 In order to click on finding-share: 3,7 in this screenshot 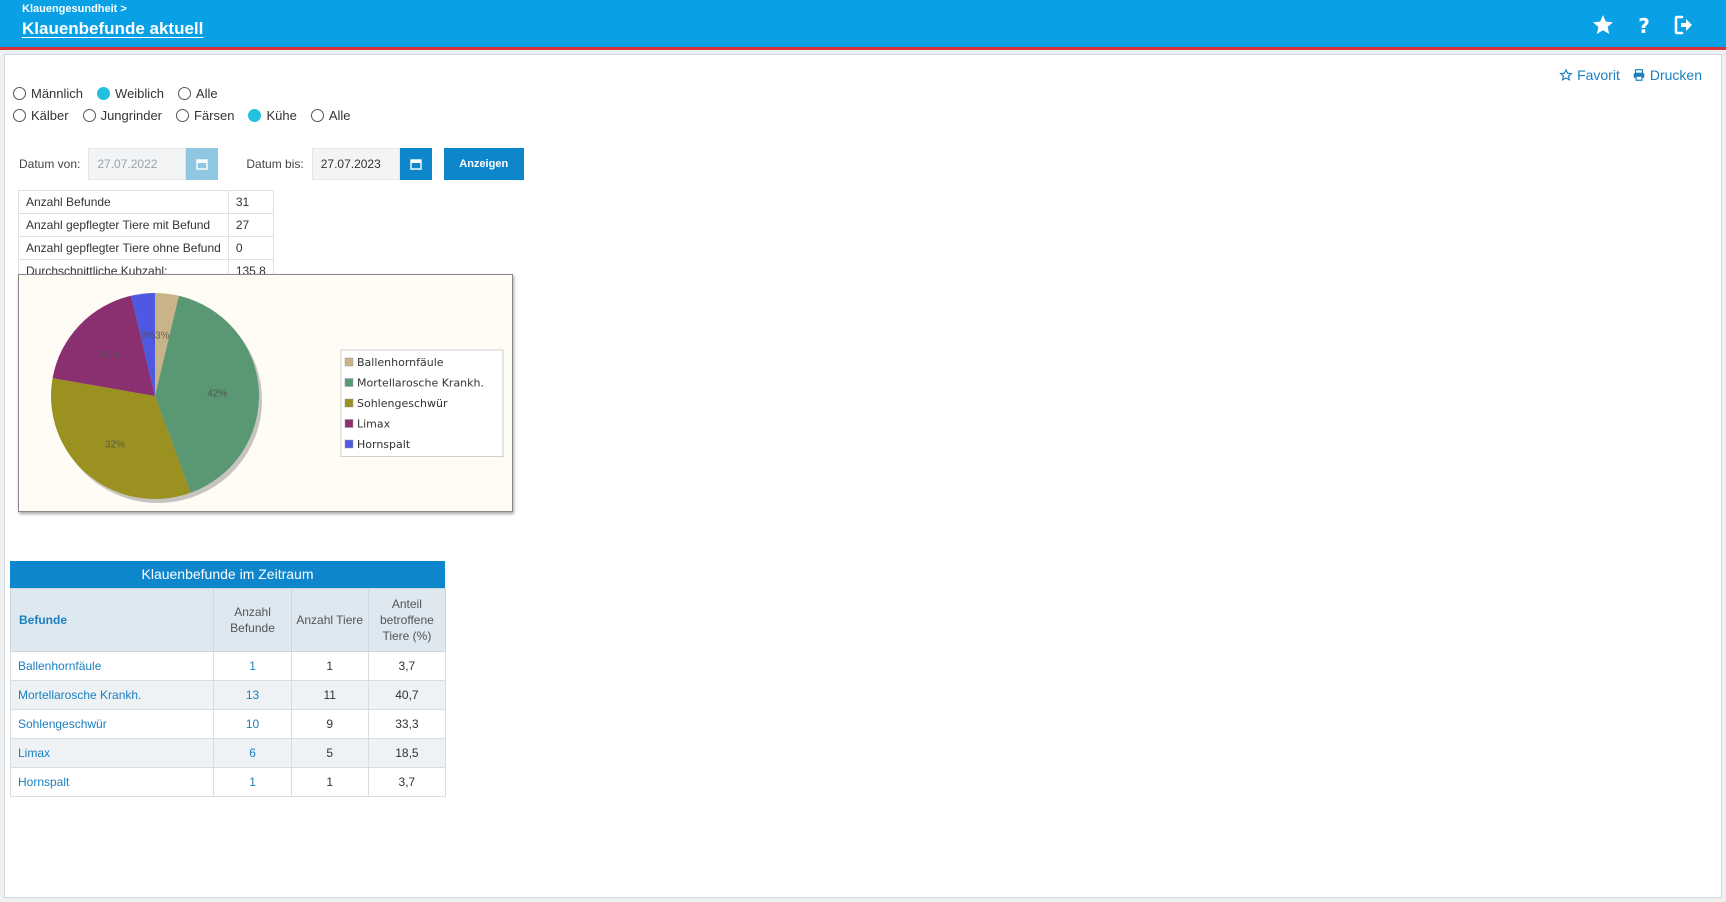, I will do `click(407, 666)`.